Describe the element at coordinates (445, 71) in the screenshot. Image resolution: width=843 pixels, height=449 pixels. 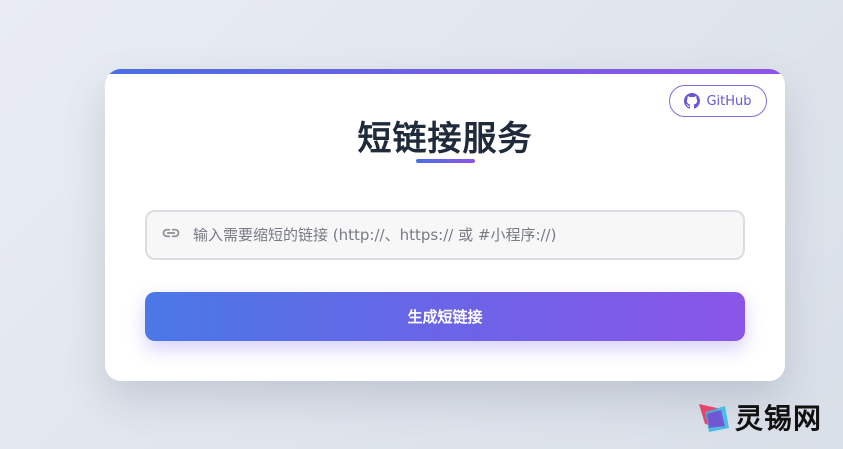
I see `card-top-accent-bar` at that location.